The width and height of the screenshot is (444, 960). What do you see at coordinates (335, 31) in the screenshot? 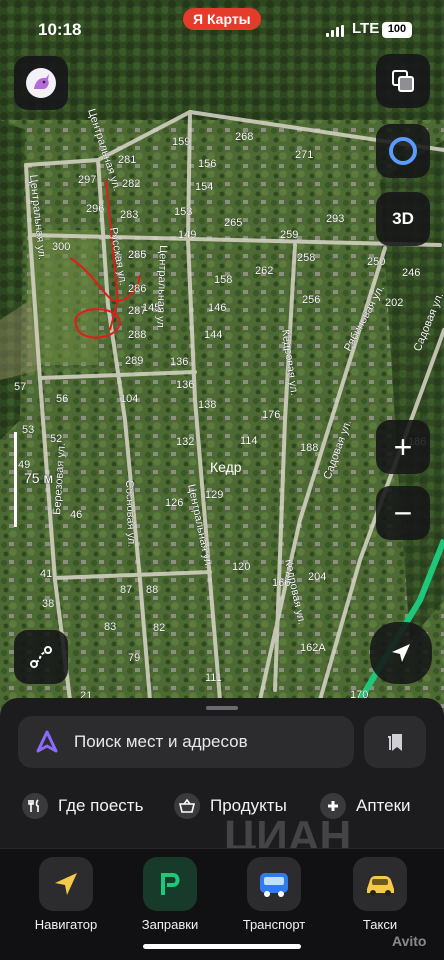
I see `signal-icon` at bounding box center [335, 31].